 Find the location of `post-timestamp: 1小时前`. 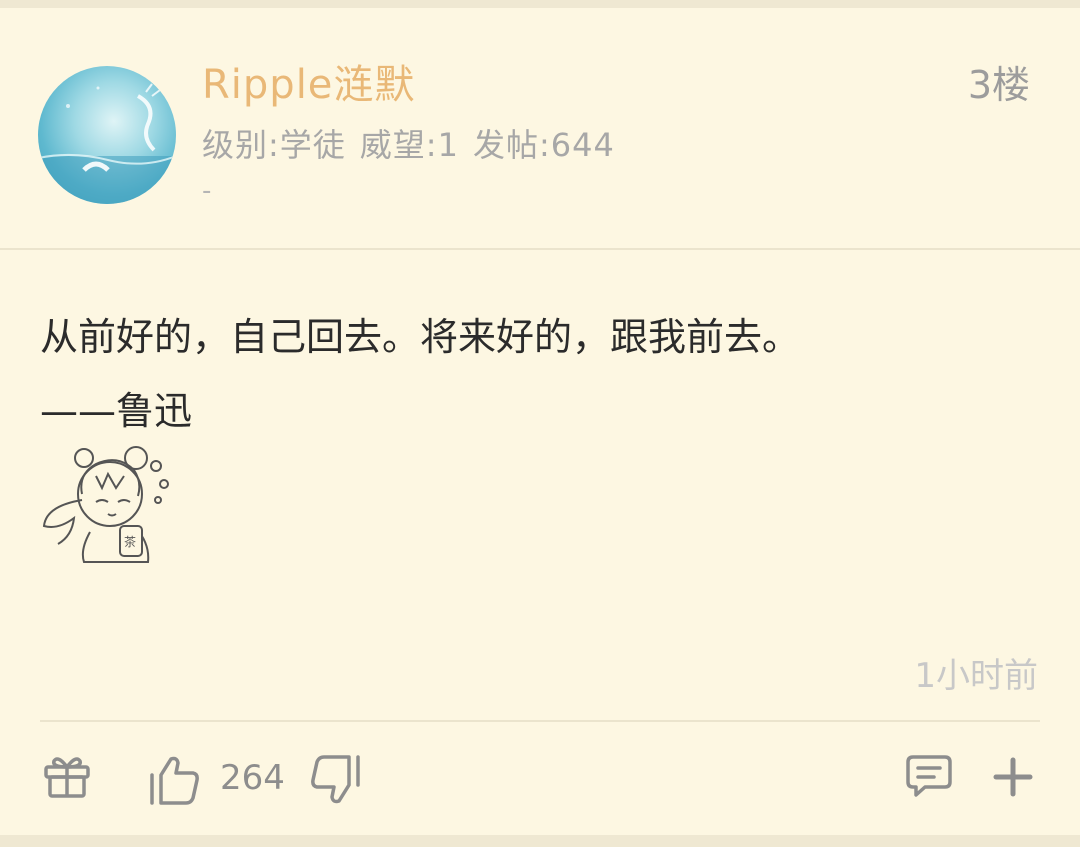

post-timestamp: 1小时前 is located at coordinates (976, 676).